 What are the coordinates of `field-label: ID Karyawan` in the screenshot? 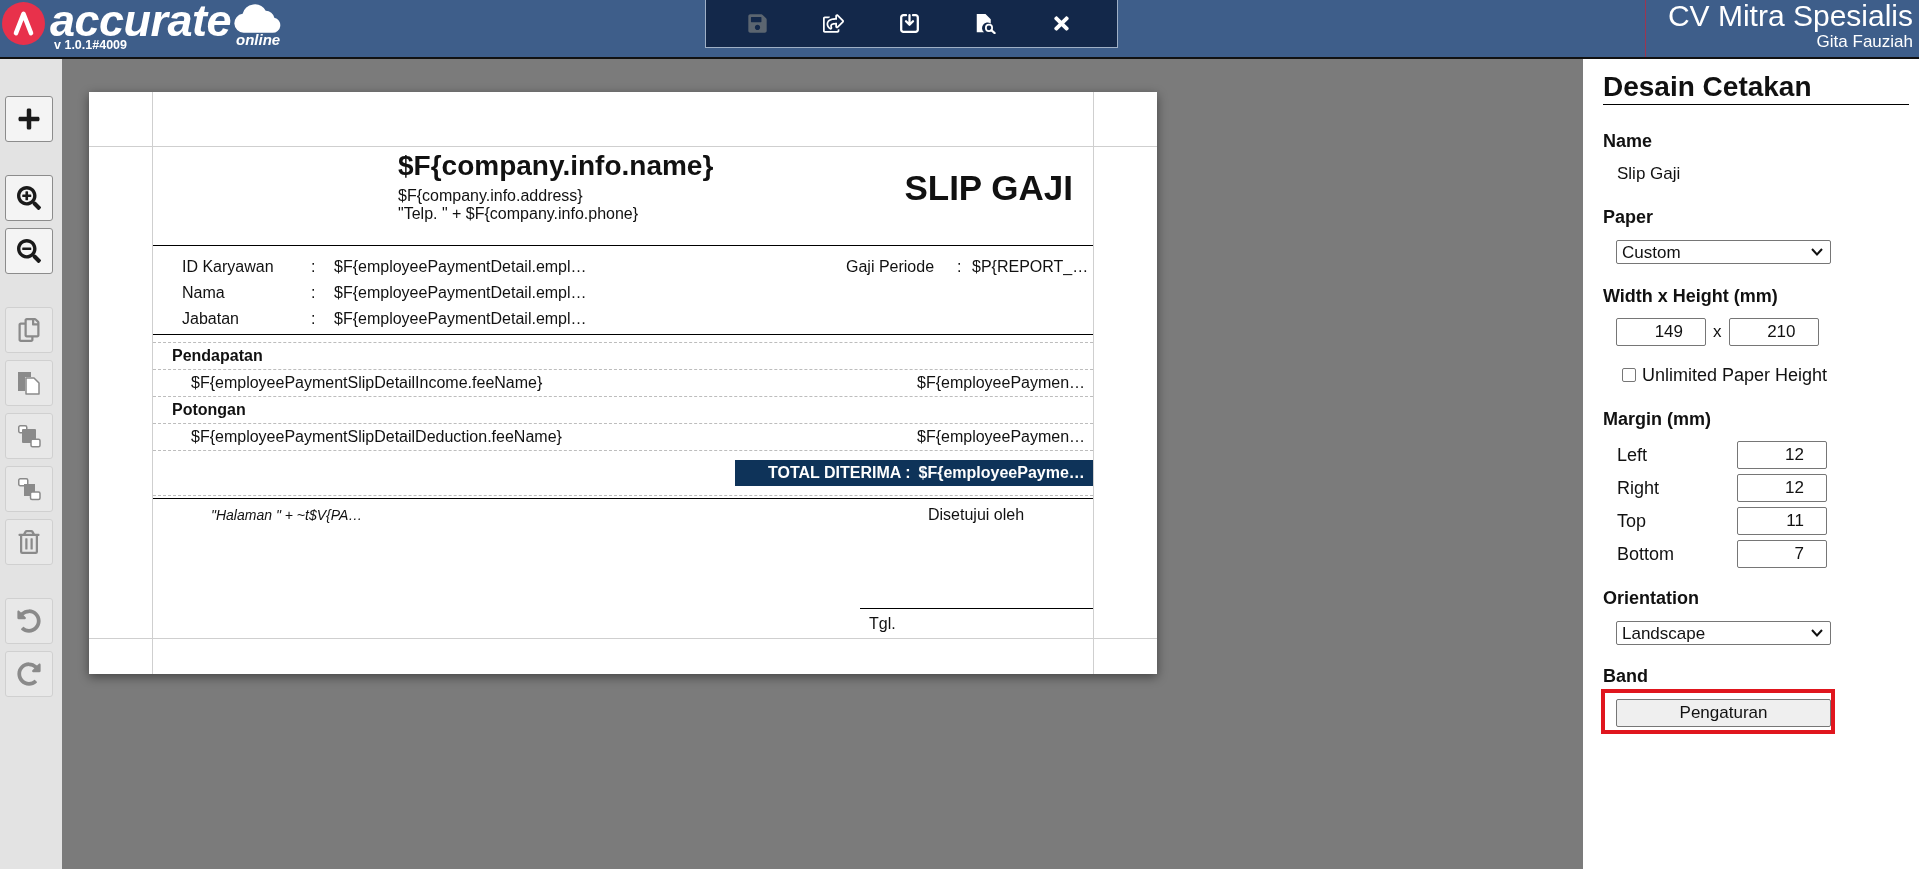 It's located at (228, 266).